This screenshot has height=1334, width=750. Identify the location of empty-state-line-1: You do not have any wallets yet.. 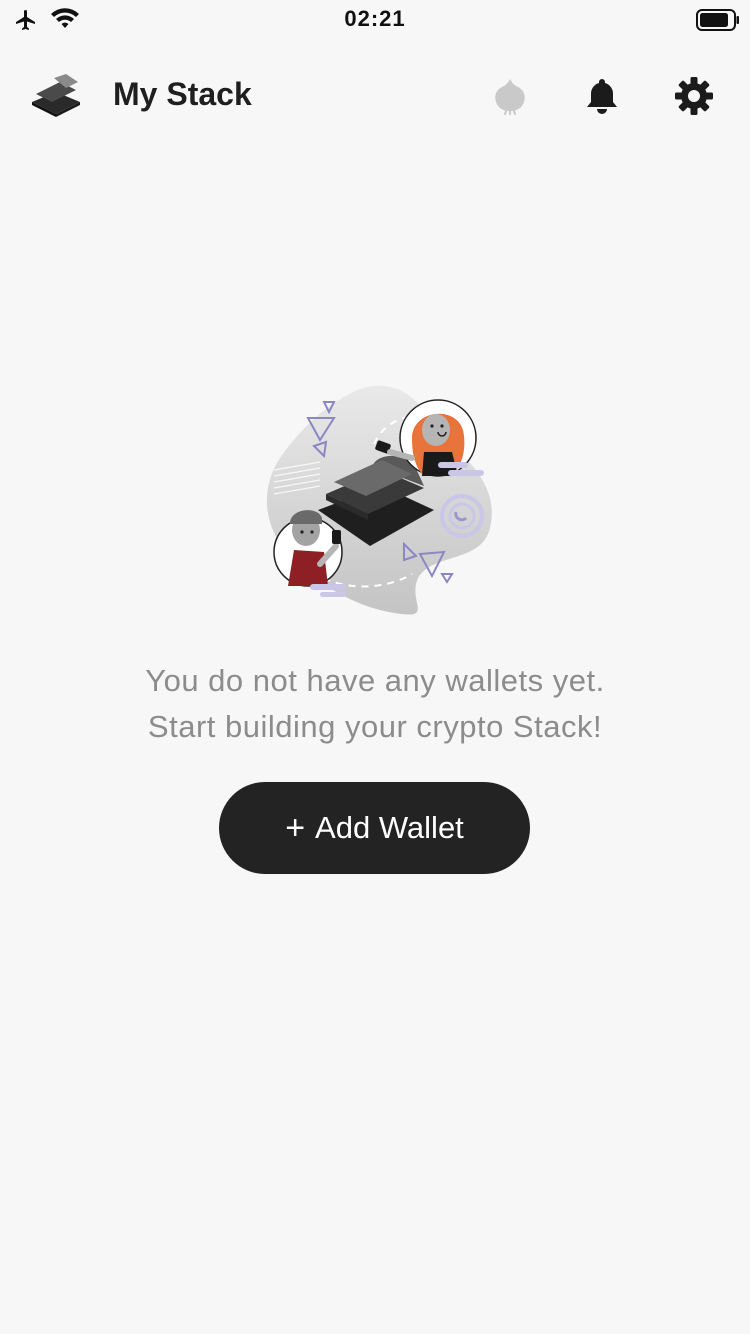
(375, 680).